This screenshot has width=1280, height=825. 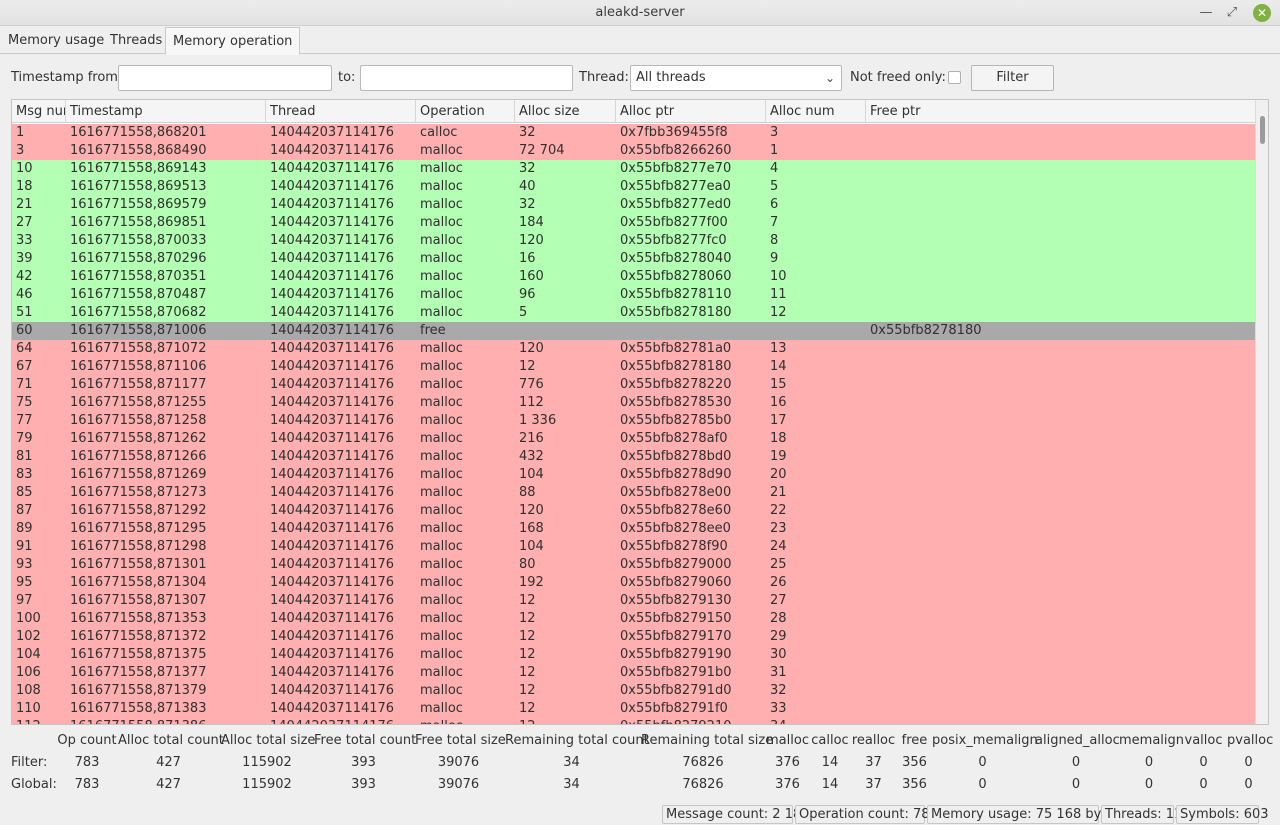 What do you see at coordinates (604, 77) in the screenshot?
I see `thread-label: Thread:` at bounding box center [604, 77].